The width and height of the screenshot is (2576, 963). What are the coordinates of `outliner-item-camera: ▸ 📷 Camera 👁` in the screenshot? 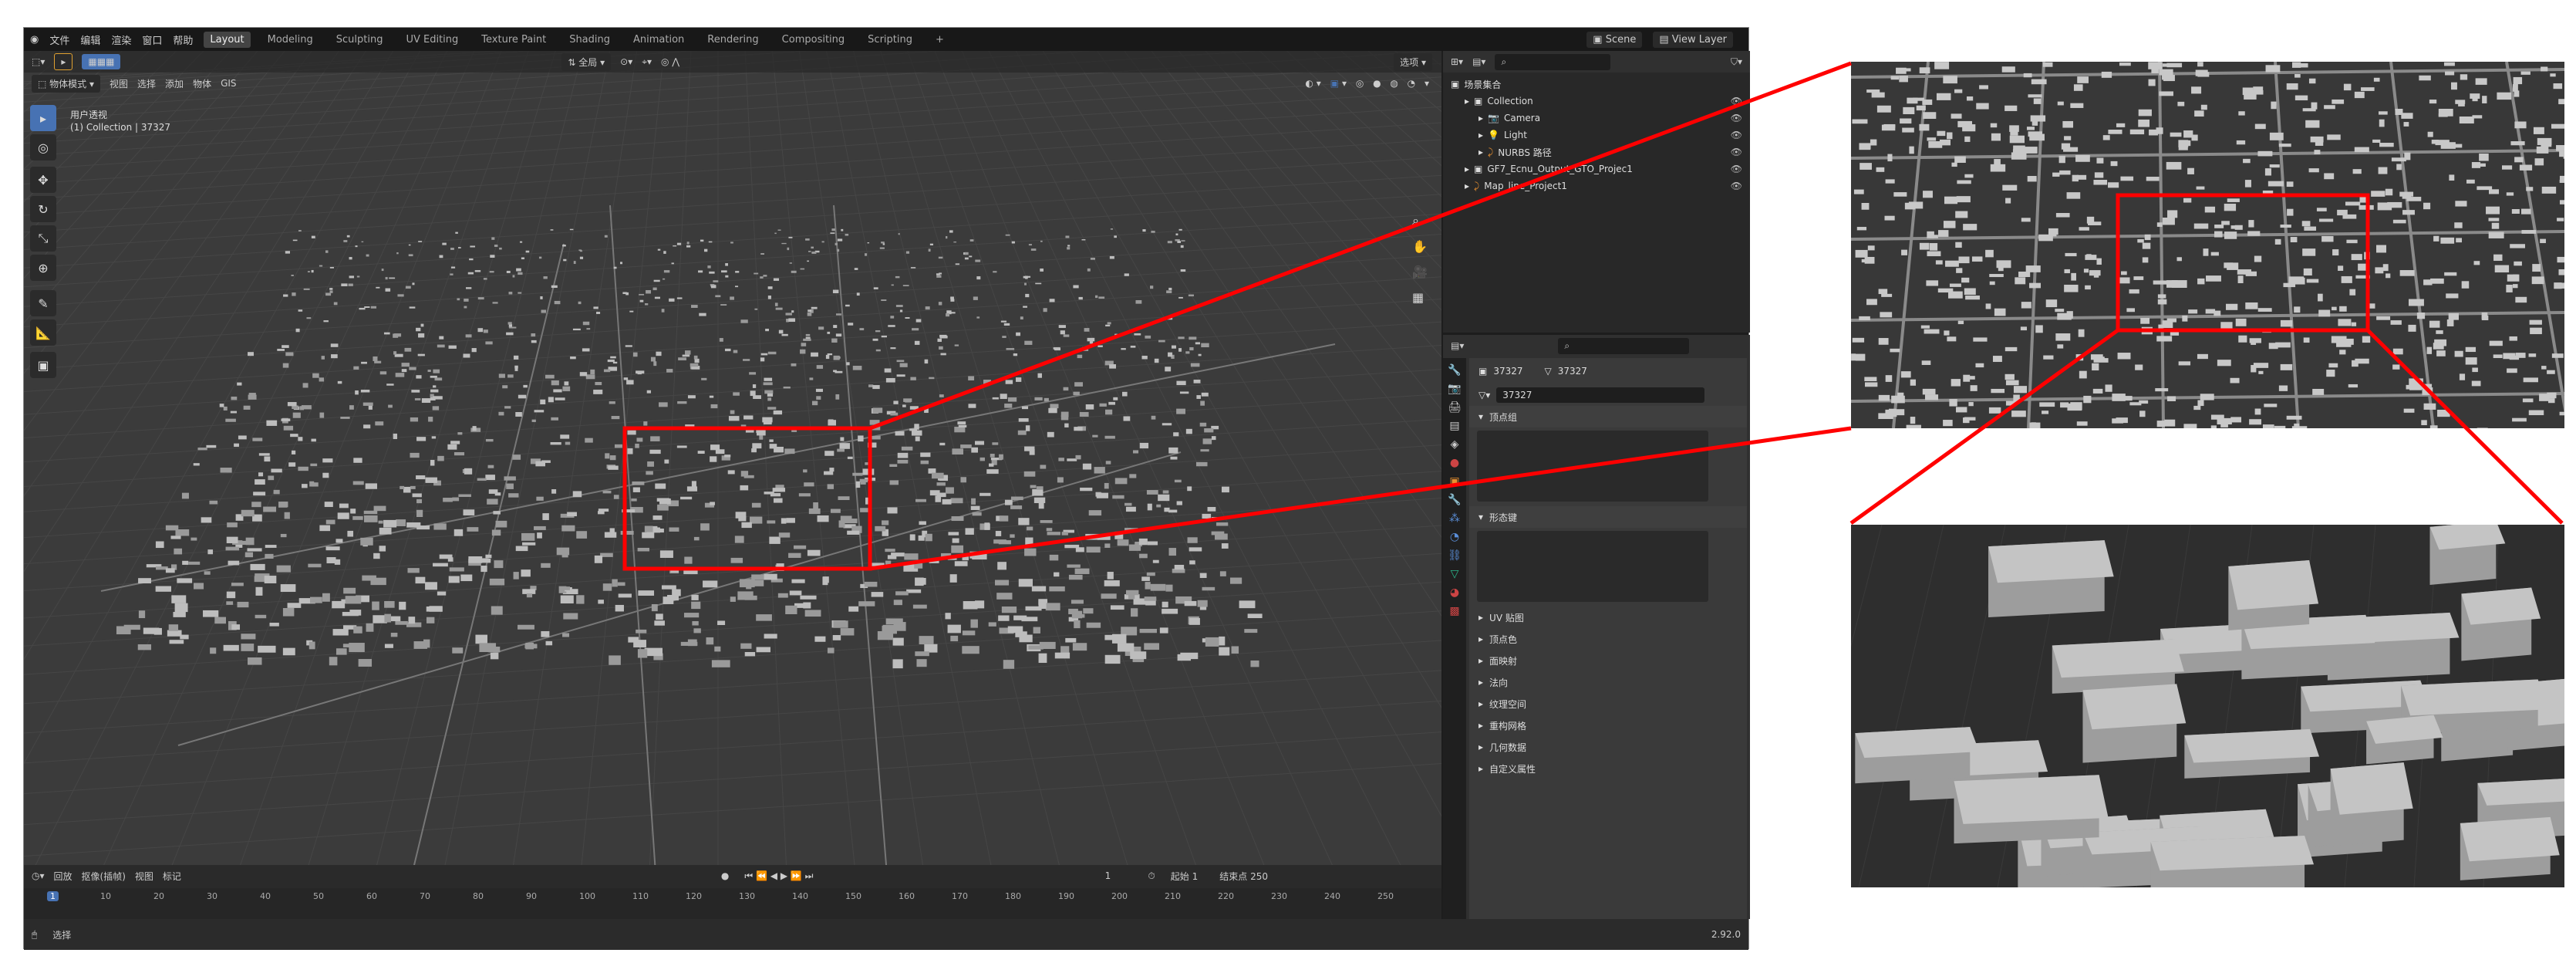 It's located at (1596, 118).